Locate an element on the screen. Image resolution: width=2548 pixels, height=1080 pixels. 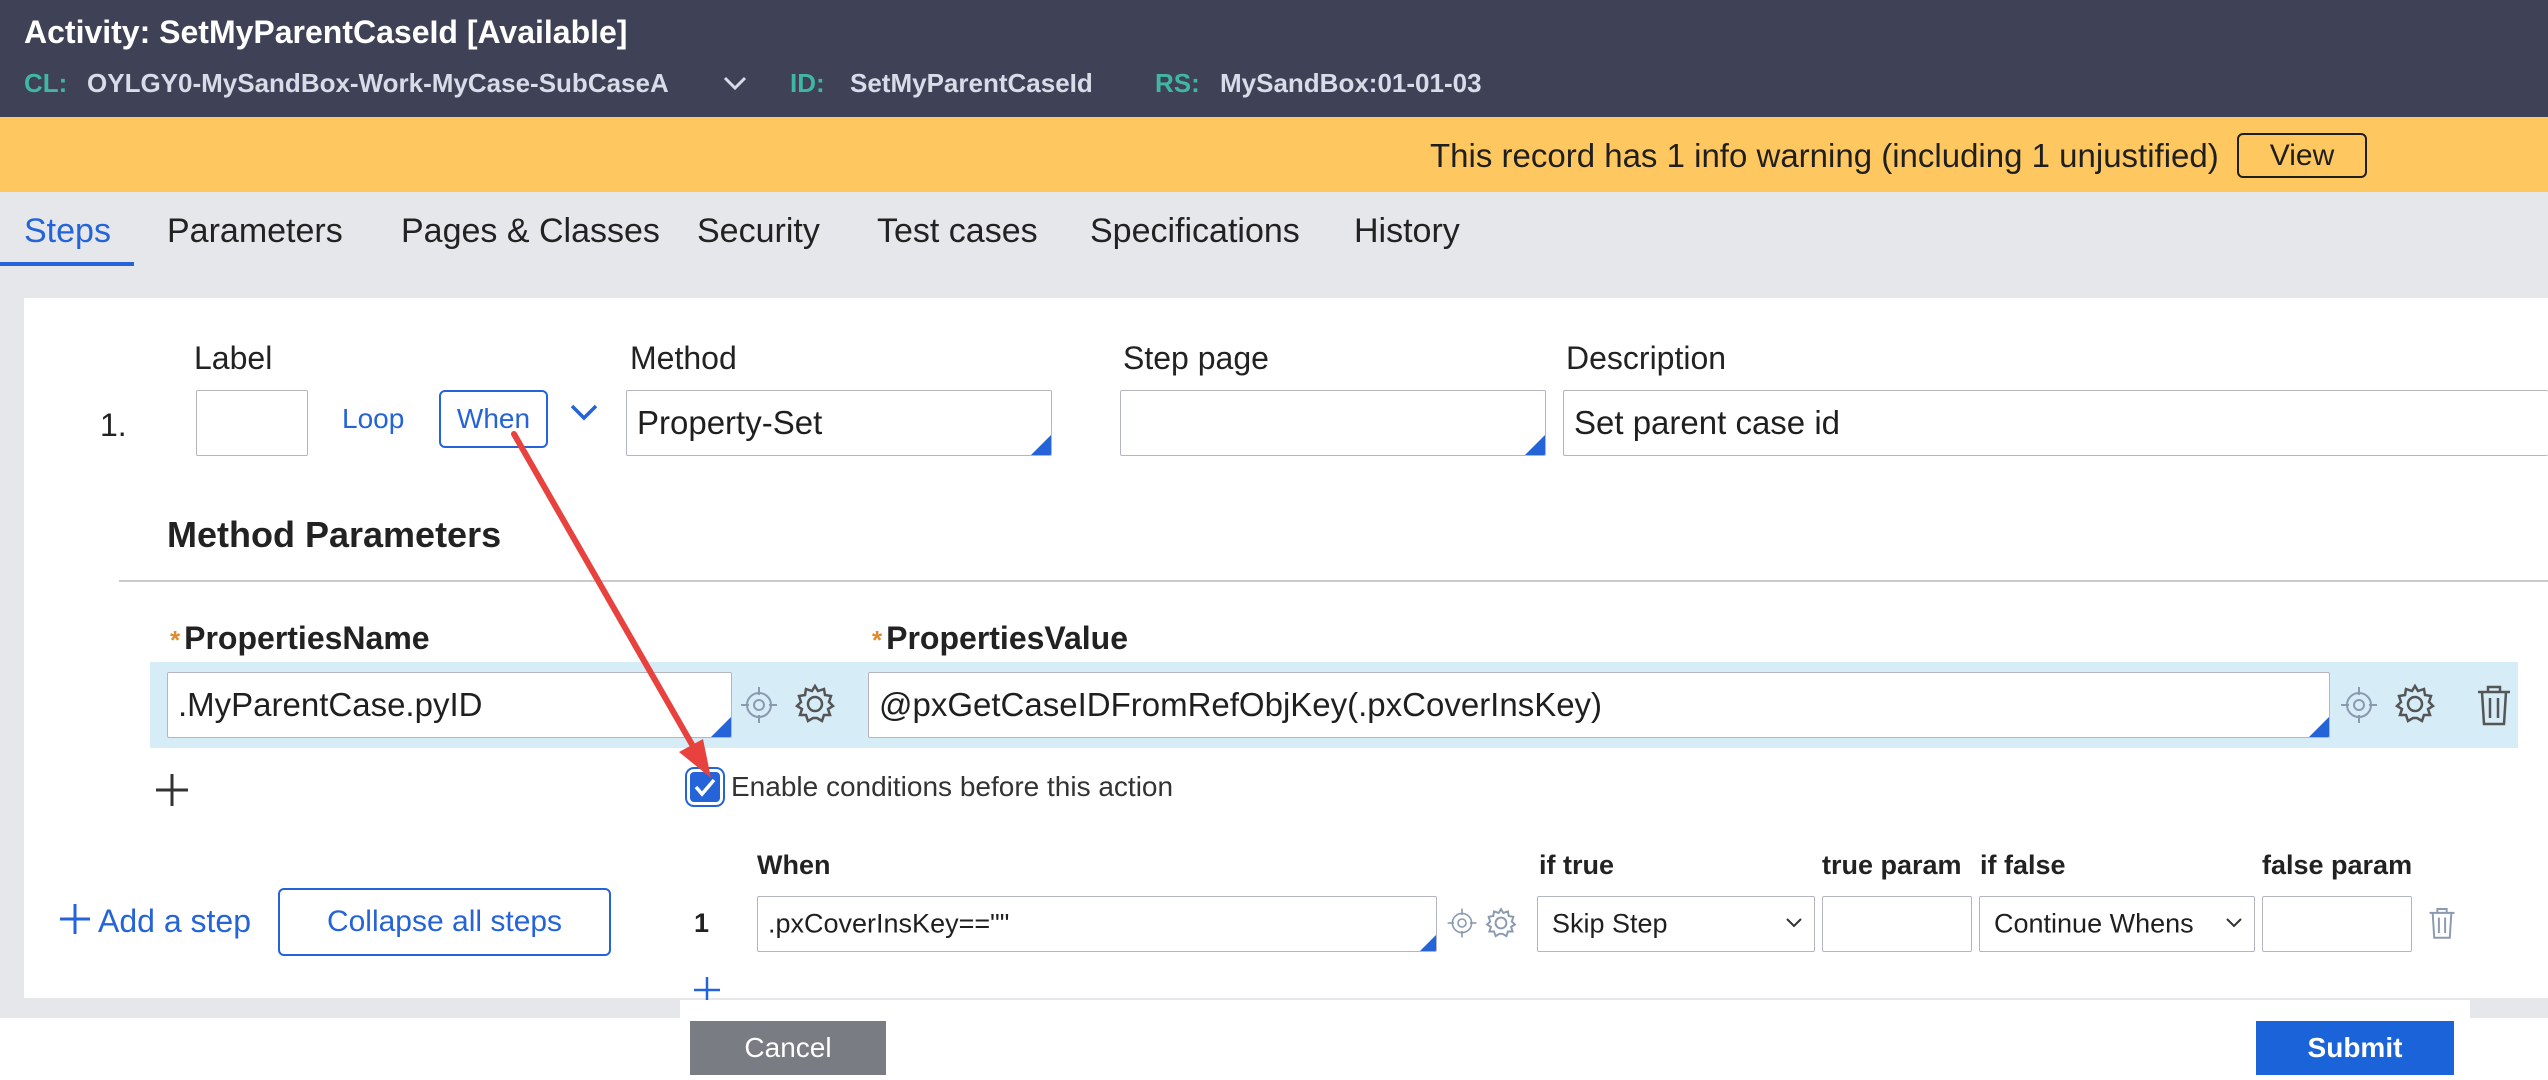
true-param-input is located at coordinates (1897, 924).